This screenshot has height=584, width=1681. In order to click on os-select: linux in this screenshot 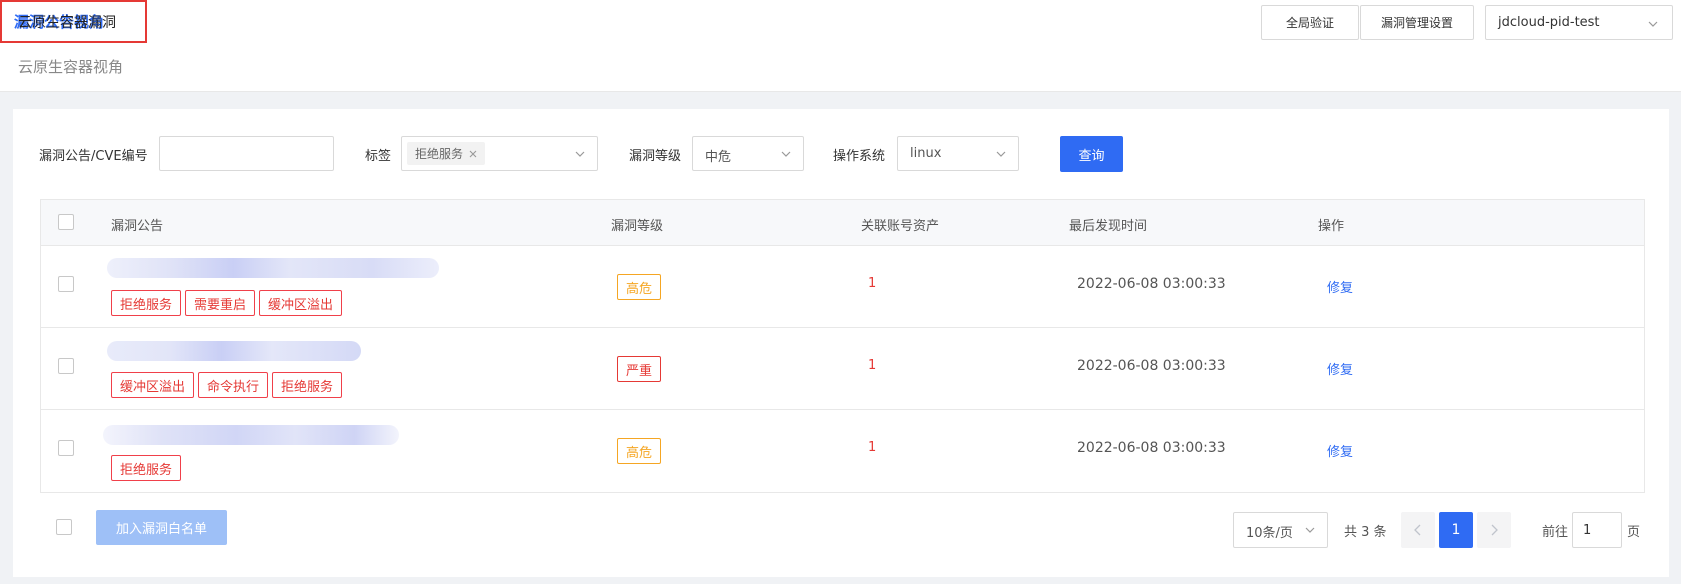, I will do `click(958, 153)`.